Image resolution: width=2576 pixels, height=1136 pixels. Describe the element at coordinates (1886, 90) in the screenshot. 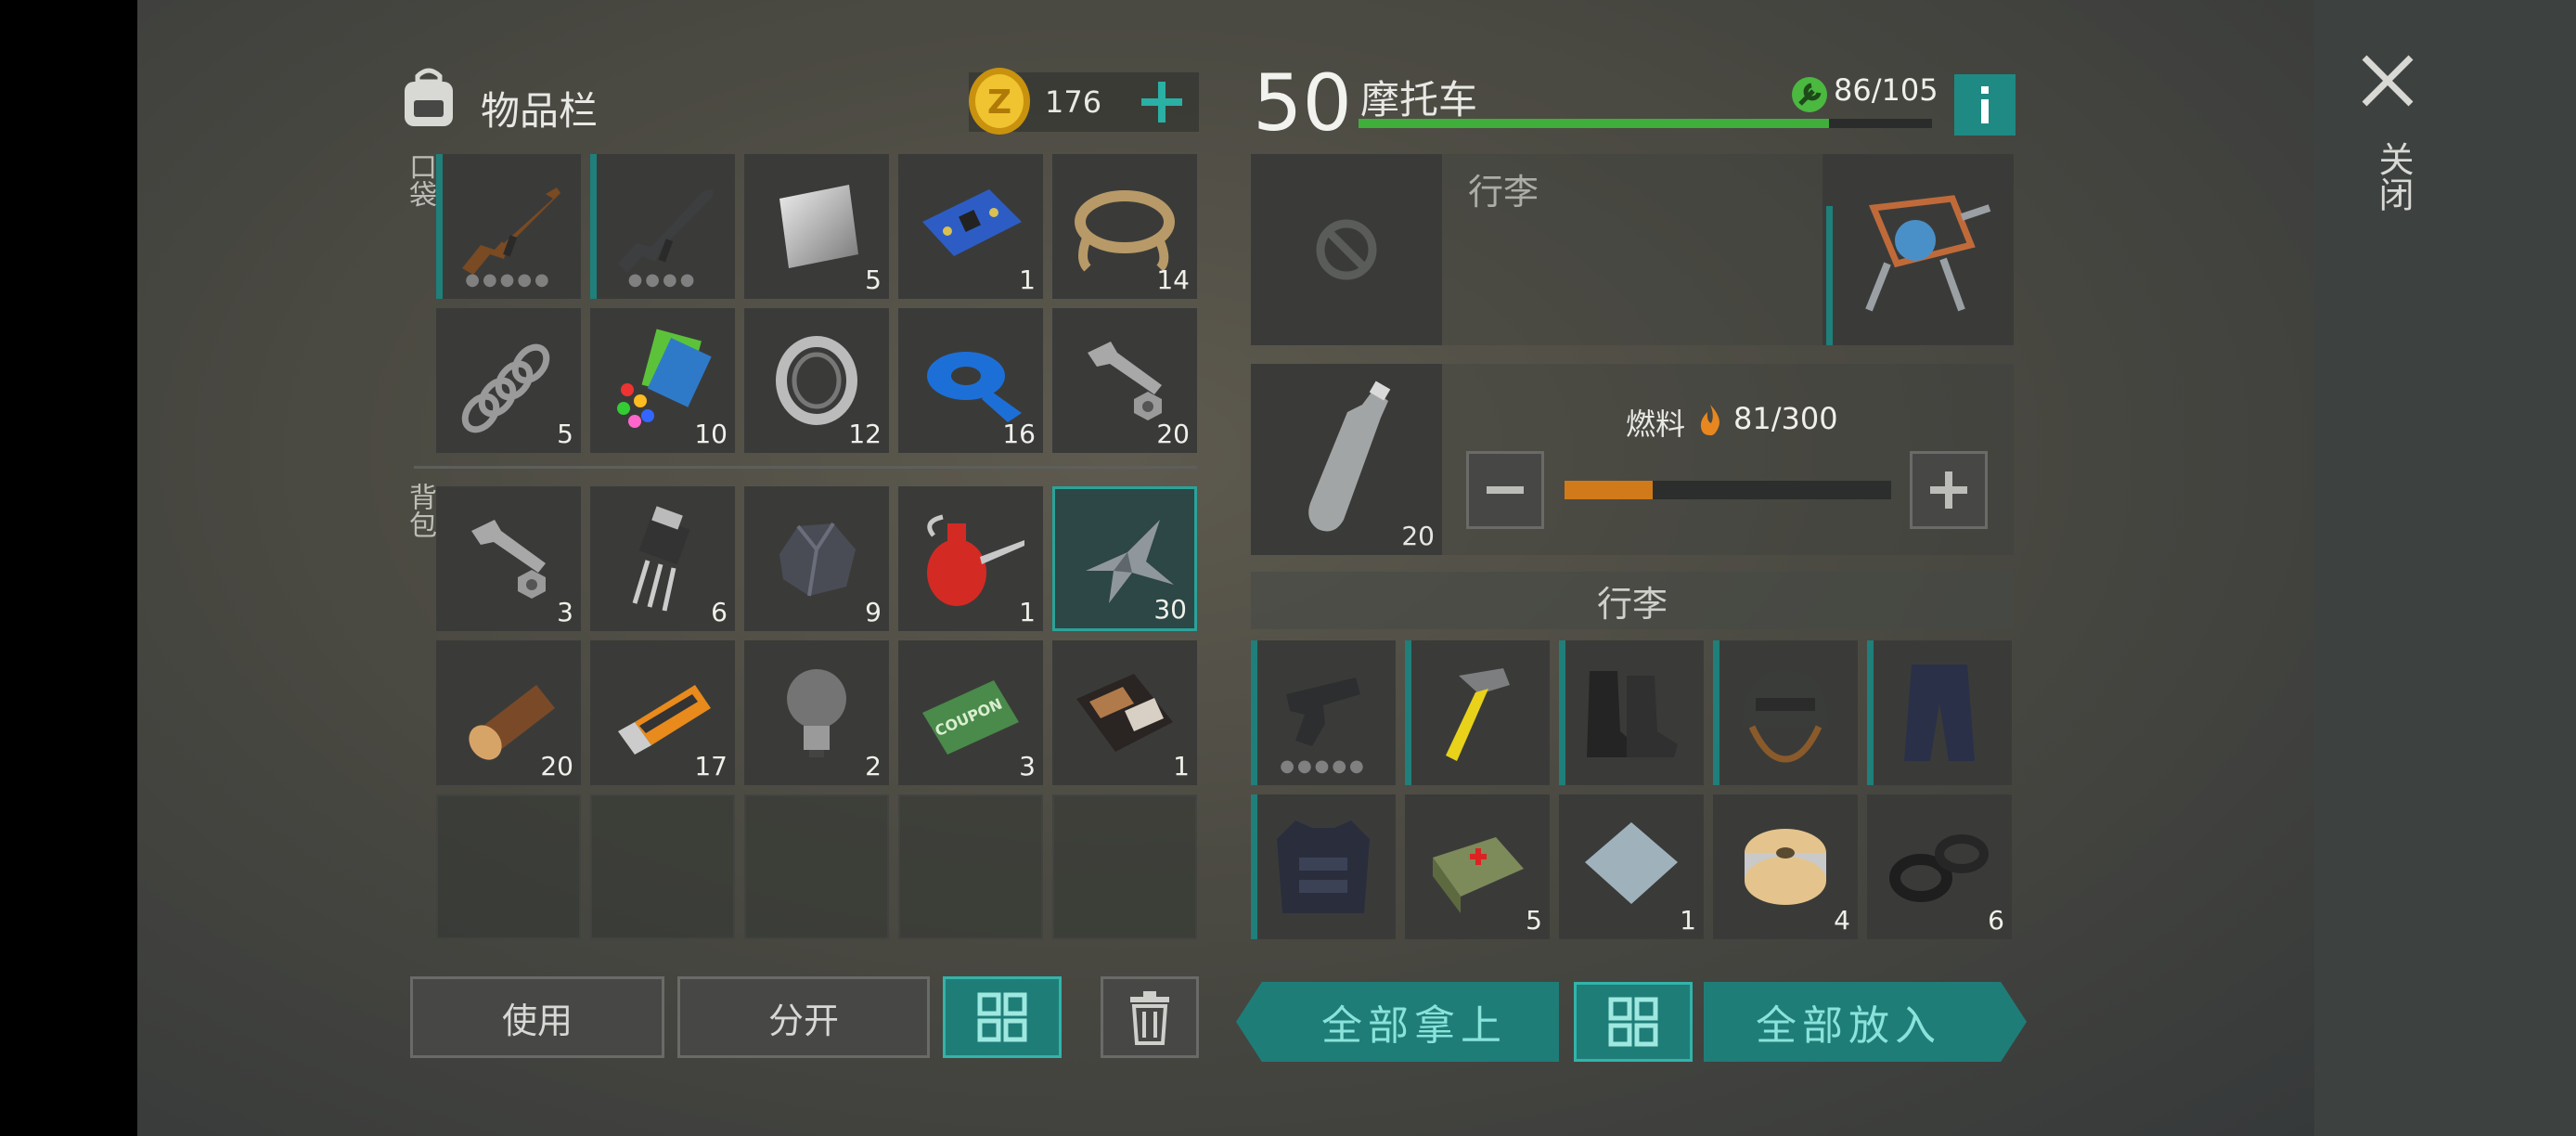

I see `durability-value: 86/105` at that location.